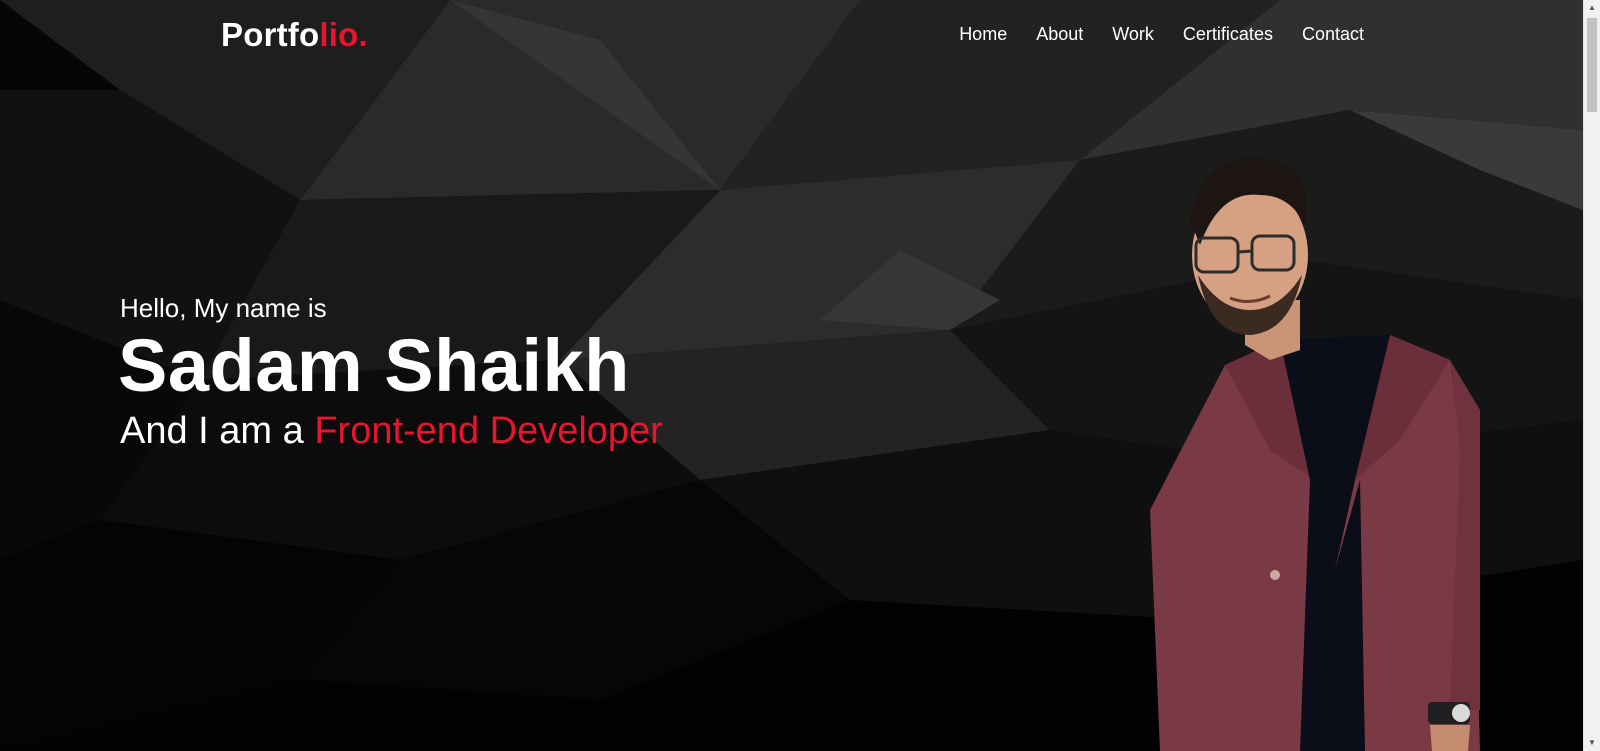 The image size is (1600, 751). What do you see at coordinates (217, 431) in the screenshot?
I see `hero-role-prefix: And I am a` at bounding box center [217, 431].